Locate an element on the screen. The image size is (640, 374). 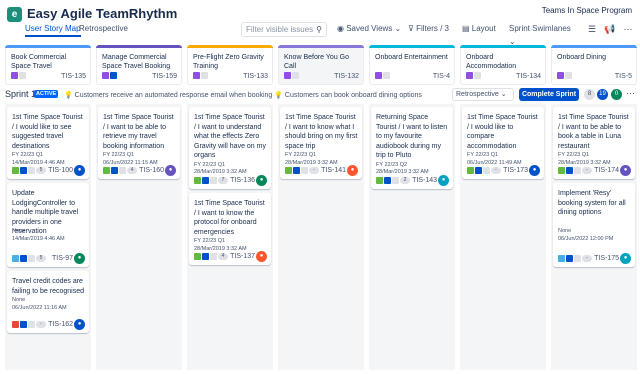
issue-footer: 7 is located at coordinates (211, 180).